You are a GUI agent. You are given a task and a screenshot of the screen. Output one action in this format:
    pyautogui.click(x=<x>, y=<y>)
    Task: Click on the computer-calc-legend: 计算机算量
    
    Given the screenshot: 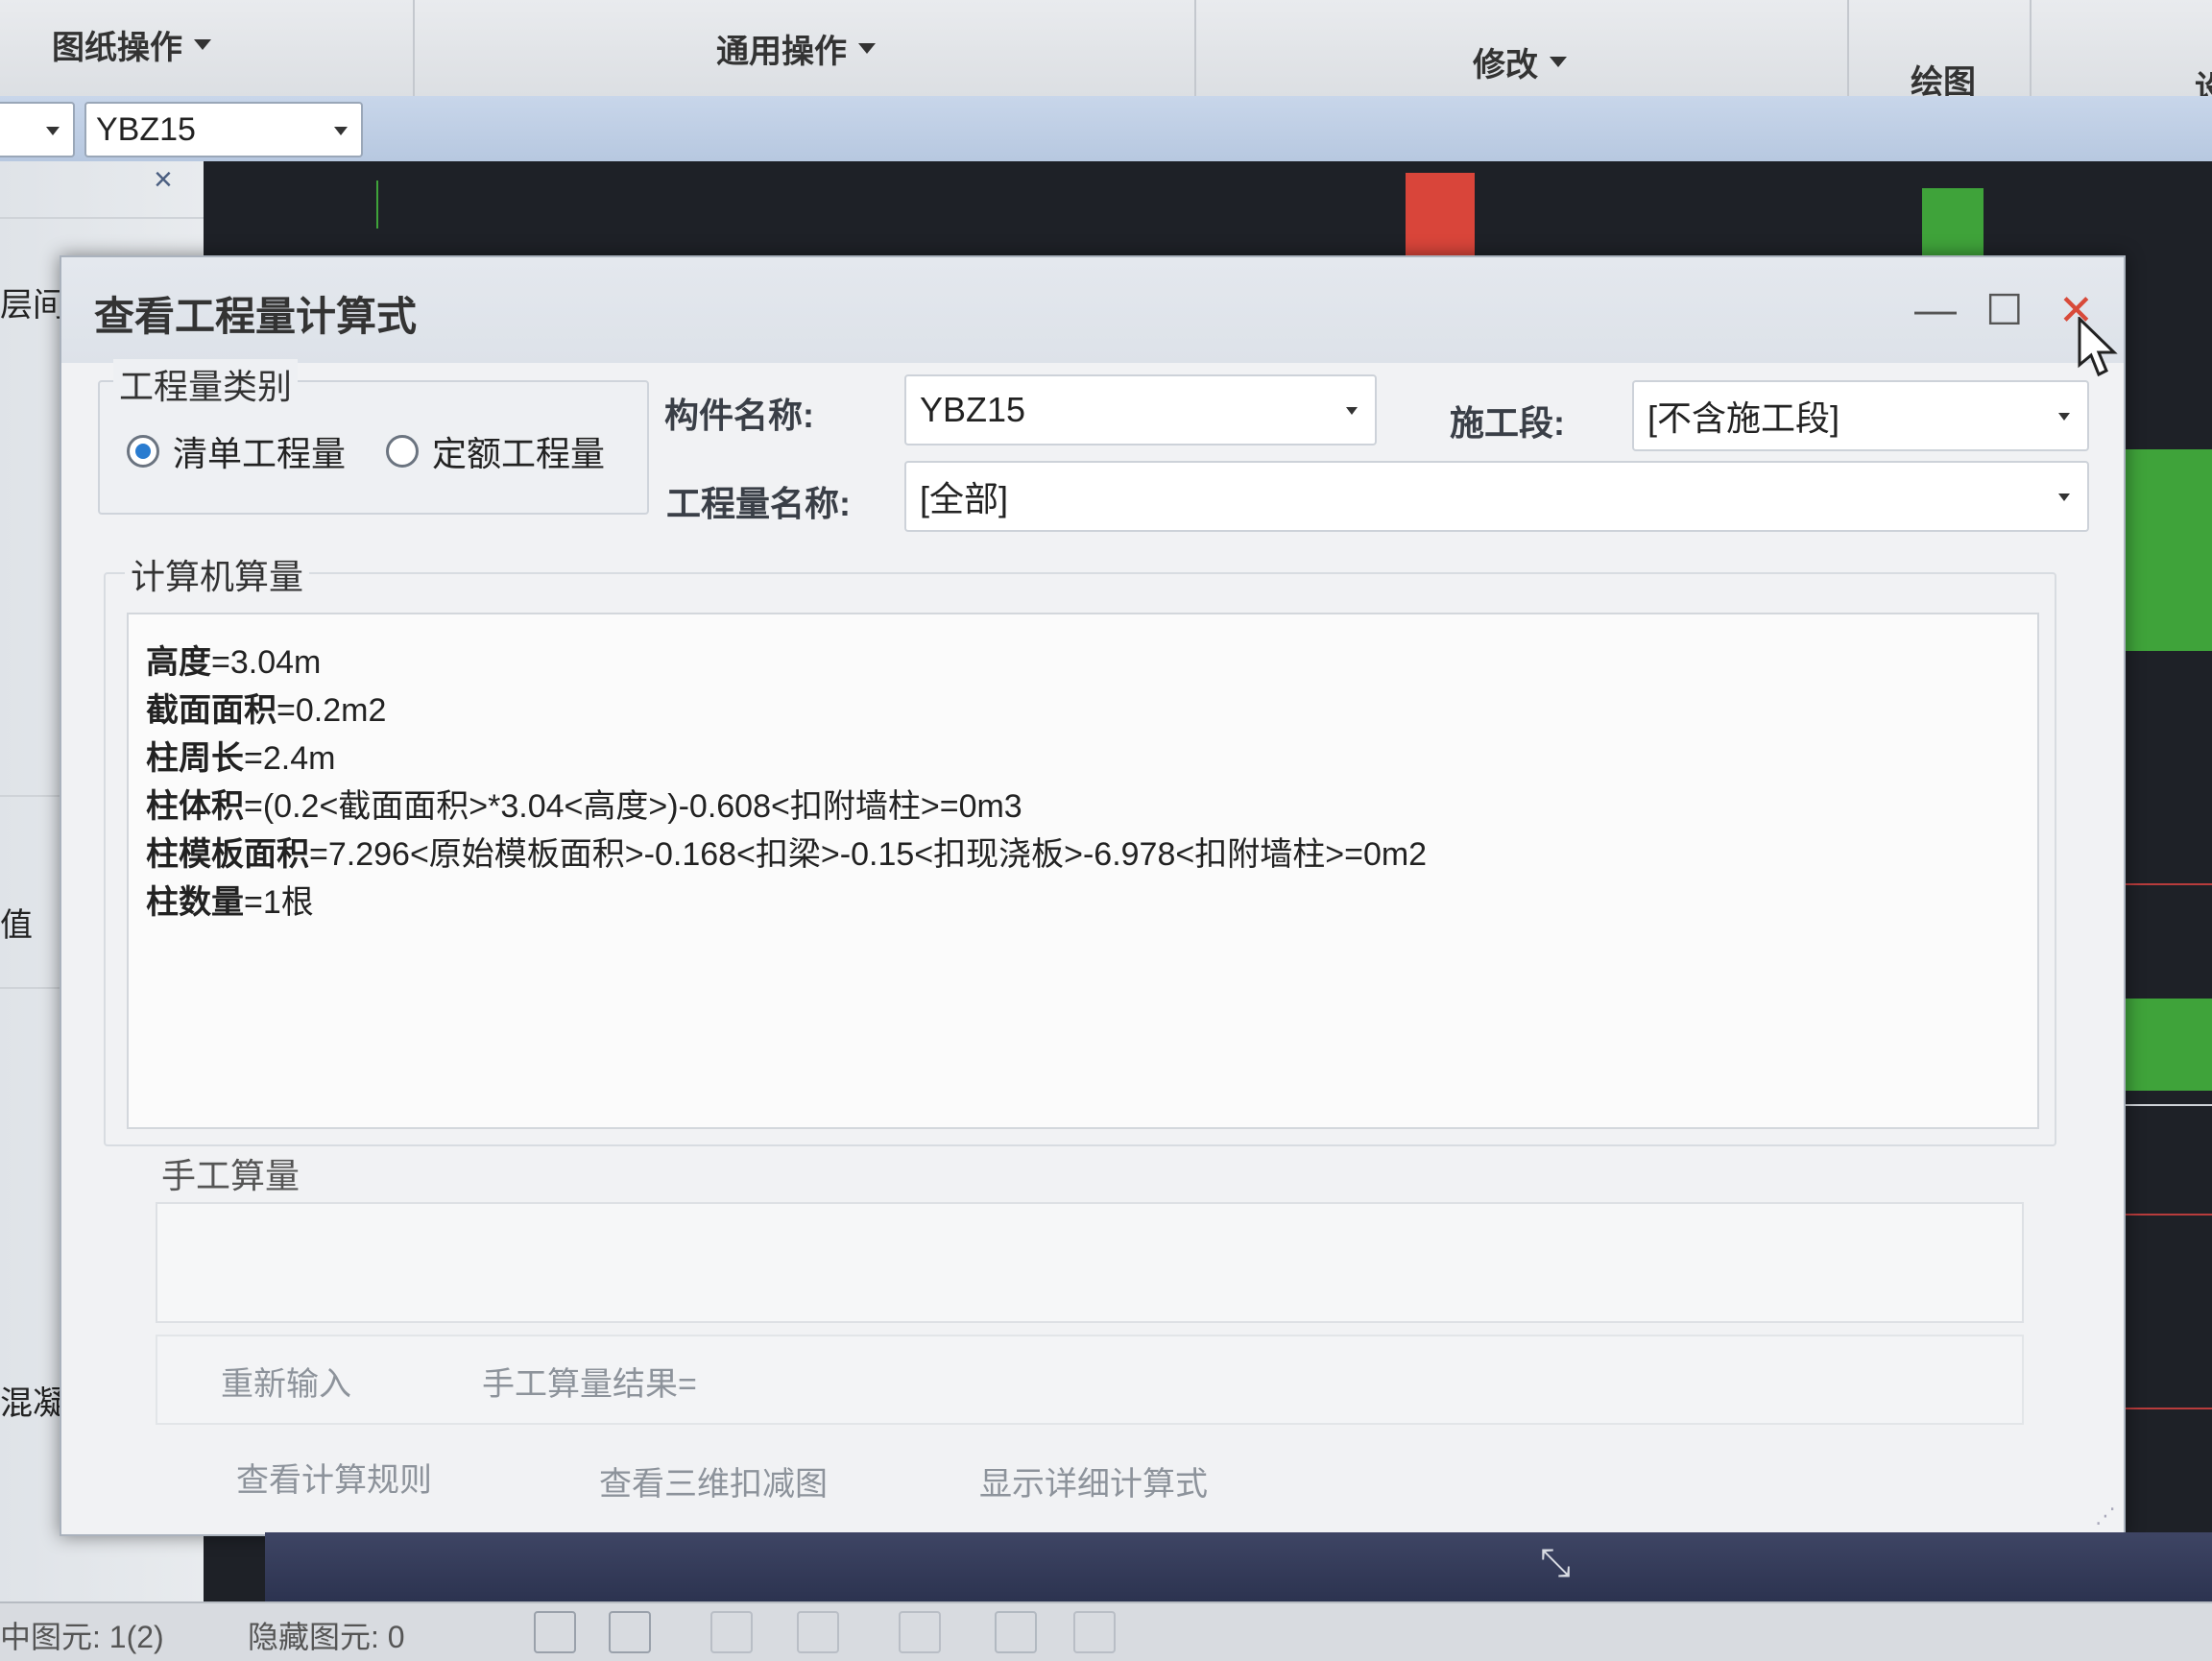 What is the action you would take?
    pyautogui.click(x=217, y=574)
    